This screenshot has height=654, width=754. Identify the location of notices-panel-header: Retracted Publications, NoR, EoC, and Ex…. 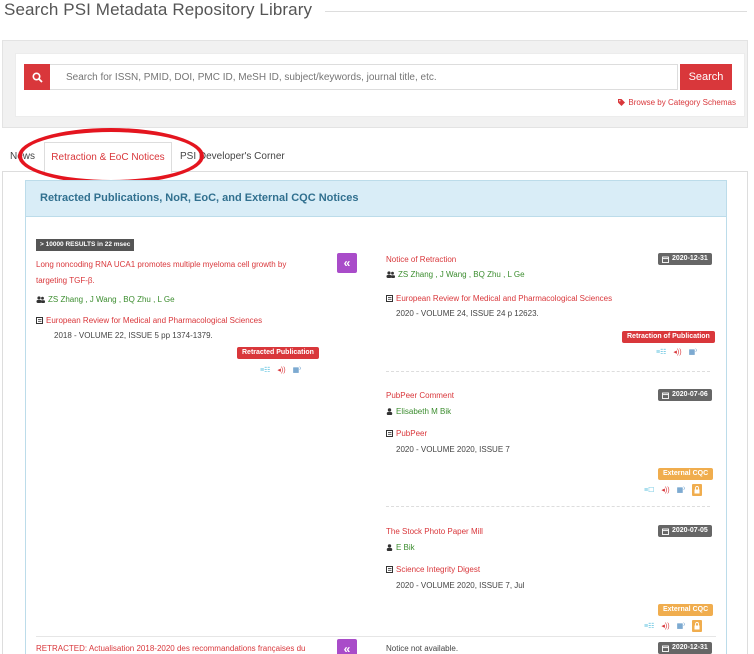
(376, 199).